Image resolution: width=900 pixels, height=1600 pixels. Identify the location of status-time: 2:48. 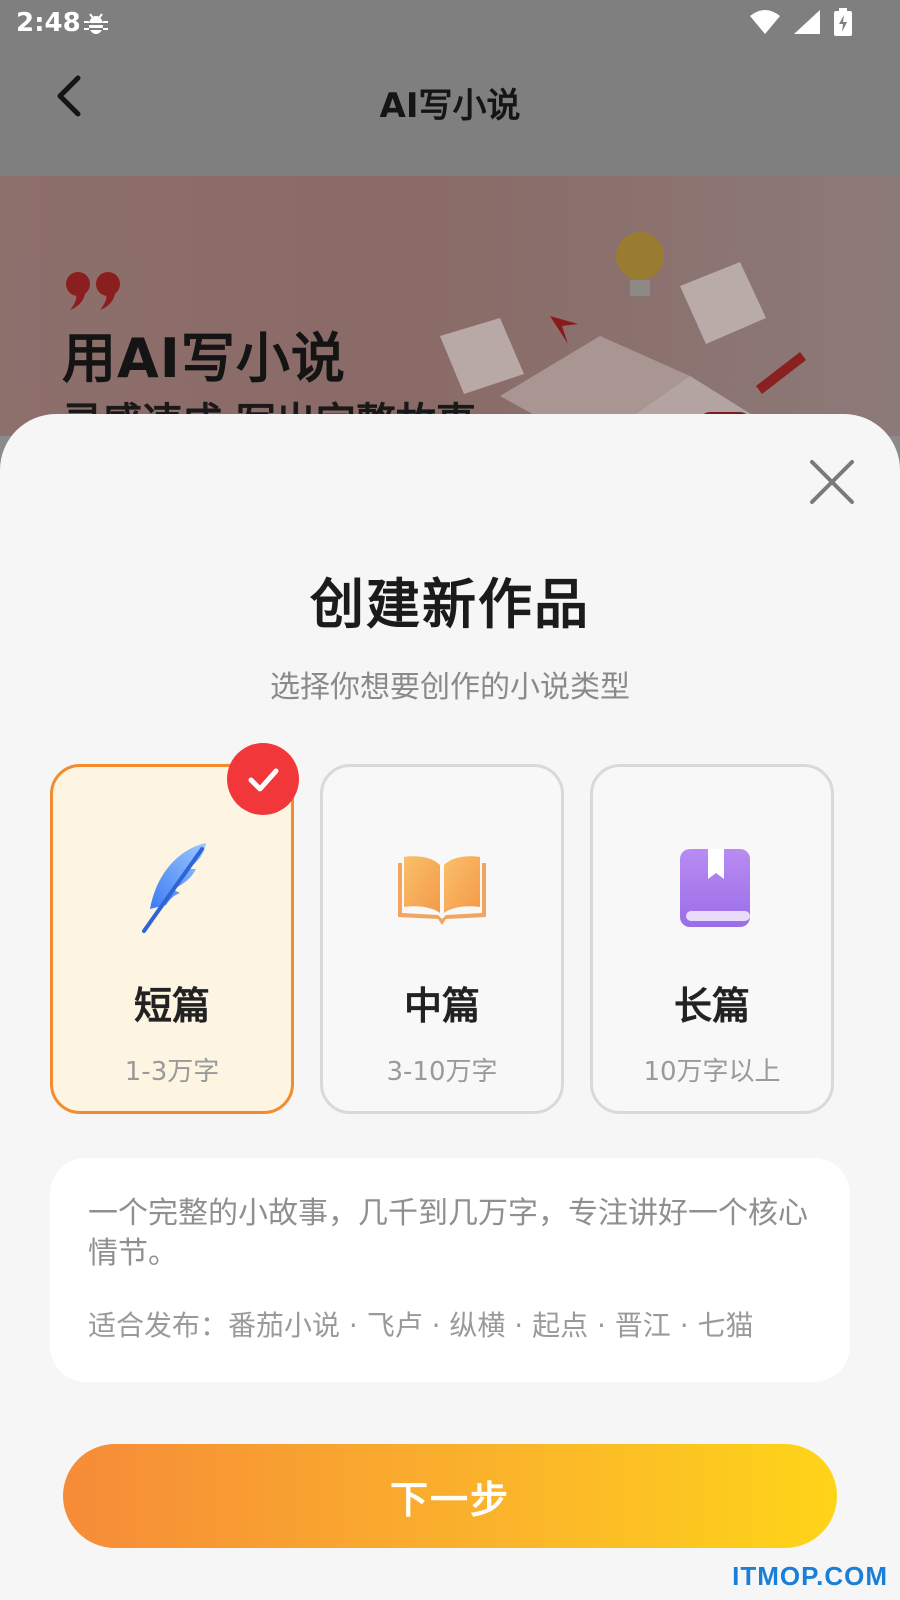
(48, 23).